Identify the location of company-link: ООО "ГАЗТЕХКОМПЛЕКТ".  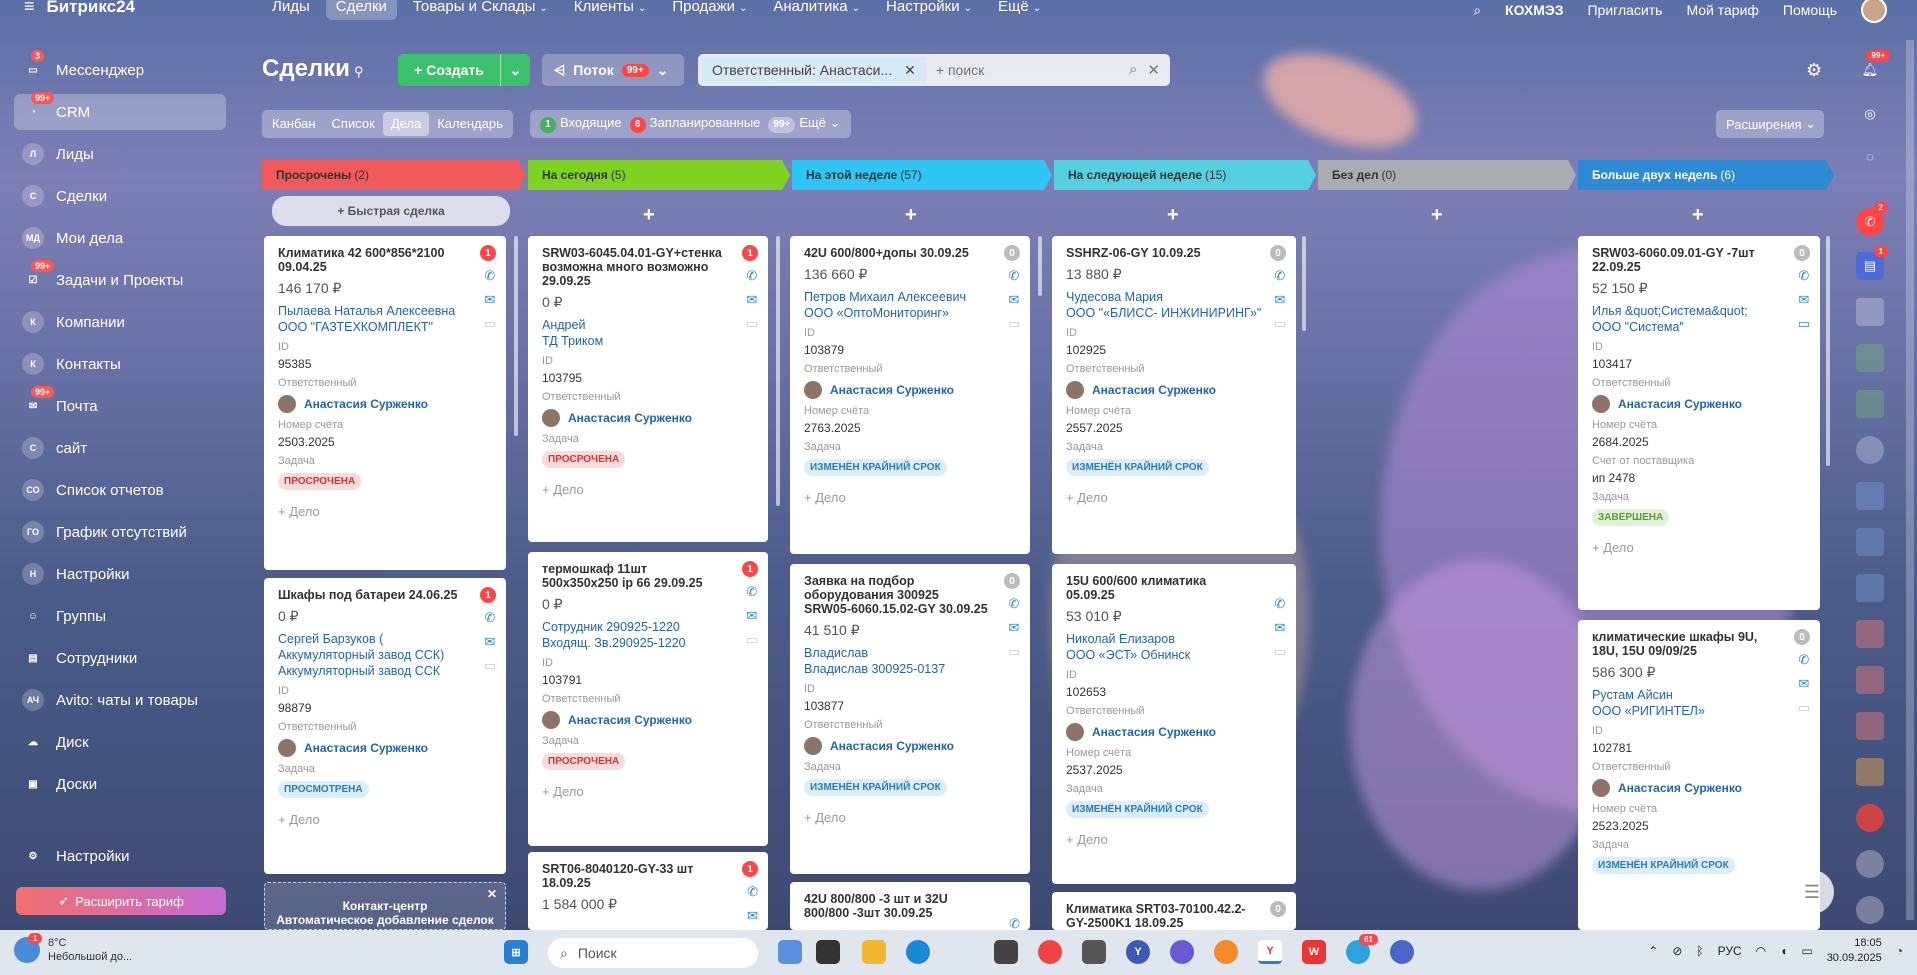
(385, 327).